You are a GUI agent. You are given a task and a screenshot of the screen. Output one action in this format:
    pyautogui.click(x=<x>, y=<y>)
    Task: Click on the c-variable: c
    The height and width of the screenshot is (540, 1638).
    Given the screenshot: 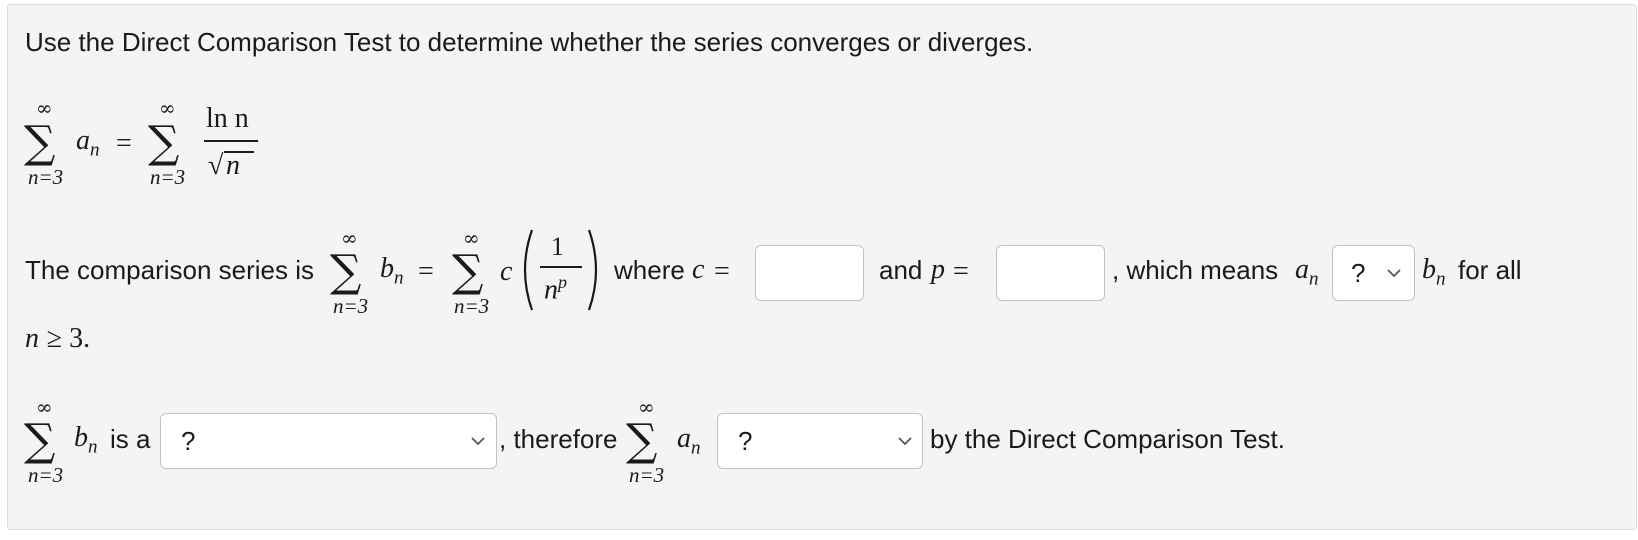 What is the action you would take?
    pyautogui.click(x=698, y=269)
    